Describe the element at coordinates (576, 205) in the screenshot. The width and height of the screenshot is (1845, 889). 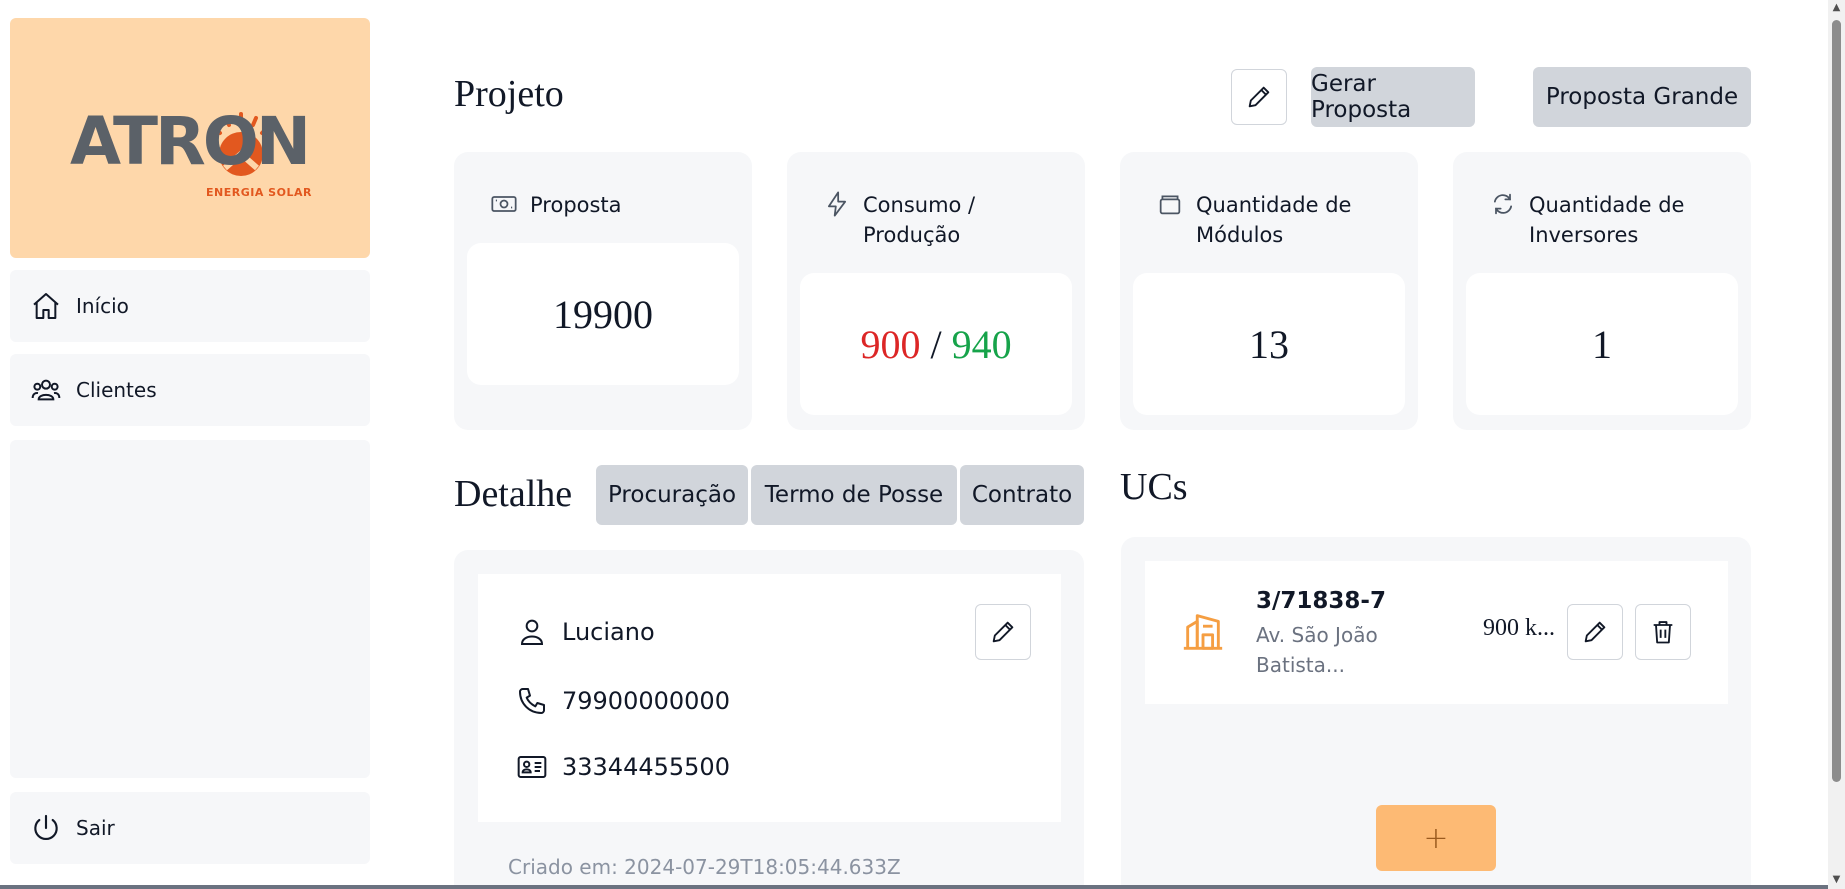
I see `card-label: Proposta` at that location.